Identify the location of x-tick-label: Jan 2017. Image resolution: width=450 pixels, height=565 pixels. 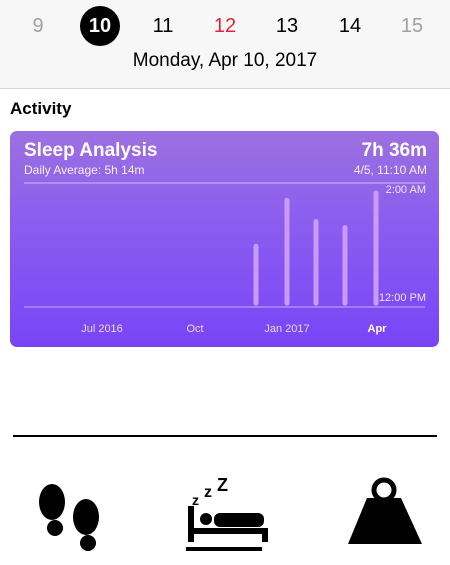
(286, 329).